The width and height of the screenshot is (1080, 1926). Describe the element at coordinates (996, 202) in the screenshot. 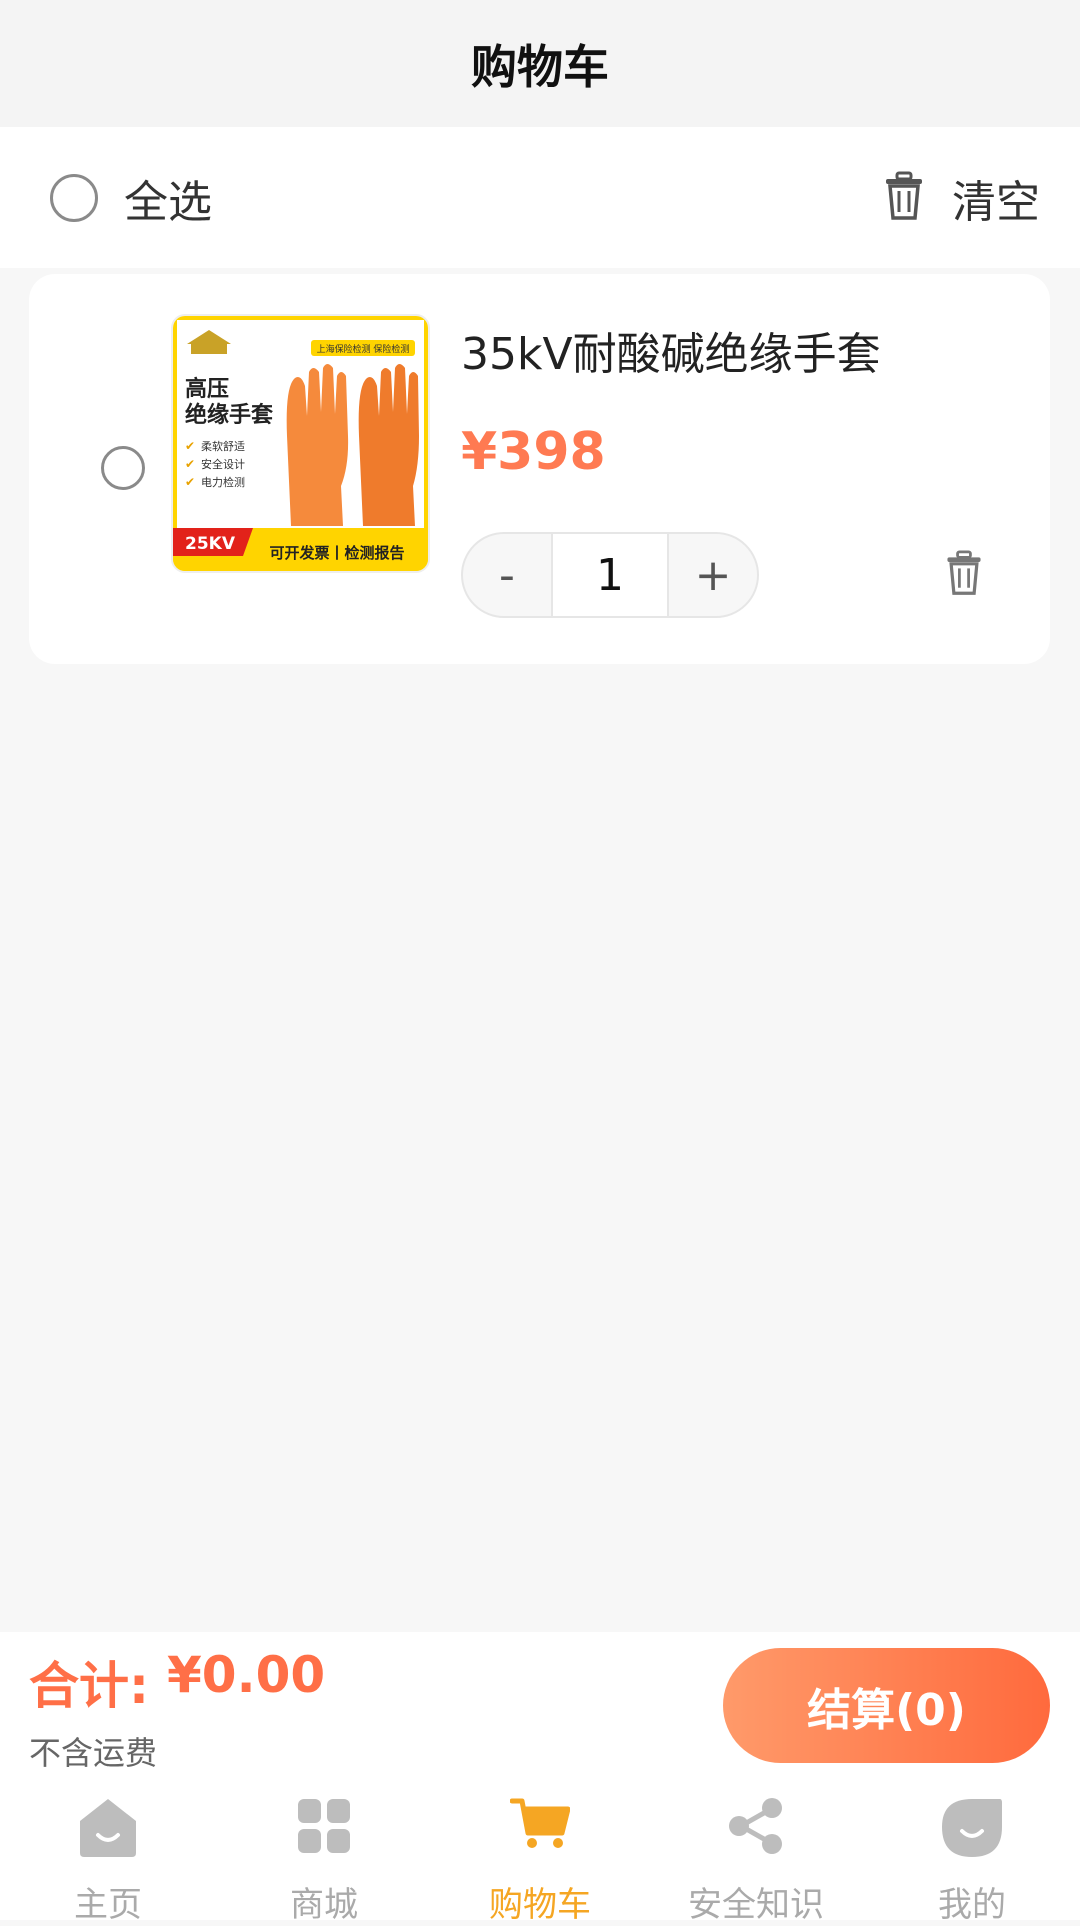

I see `clear-cart-label: 清空` at that location.